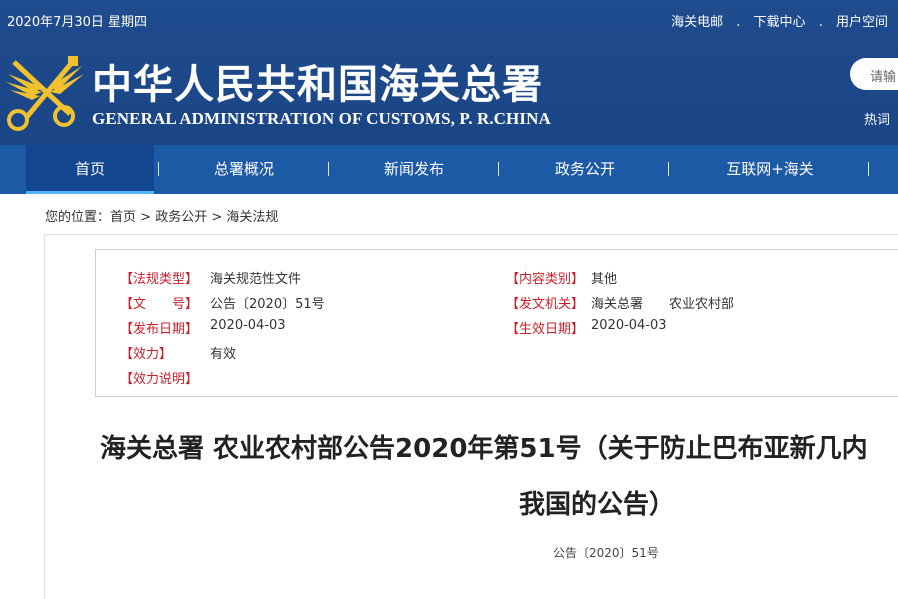 This screenshot has height=599, width=898. What do you see at coordinates (484, 449) in the screenshot?
I see `article-title: 海关总署 农业农村部公告2020年第51号（关于防止巴布亚新几内` at bounding box center [484, 449].